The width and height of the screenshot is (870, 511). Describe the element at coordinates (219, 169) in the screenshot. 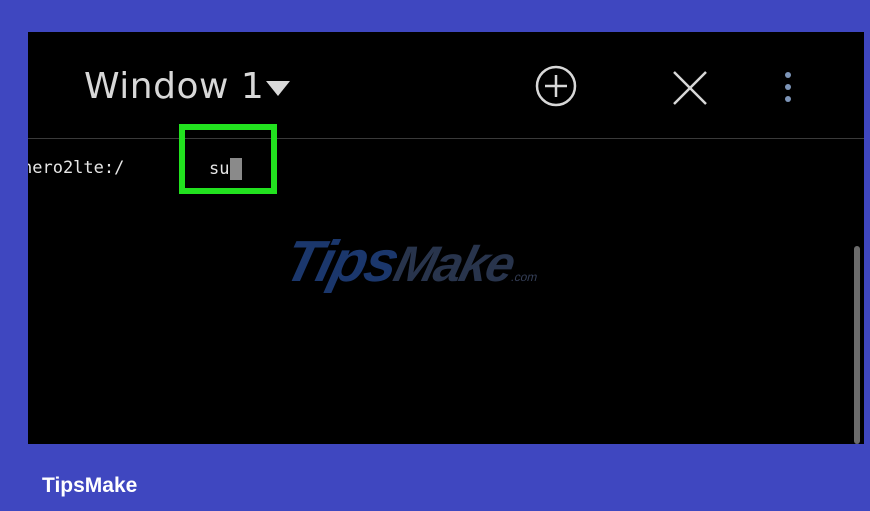

I see `command-text: su` at that location.